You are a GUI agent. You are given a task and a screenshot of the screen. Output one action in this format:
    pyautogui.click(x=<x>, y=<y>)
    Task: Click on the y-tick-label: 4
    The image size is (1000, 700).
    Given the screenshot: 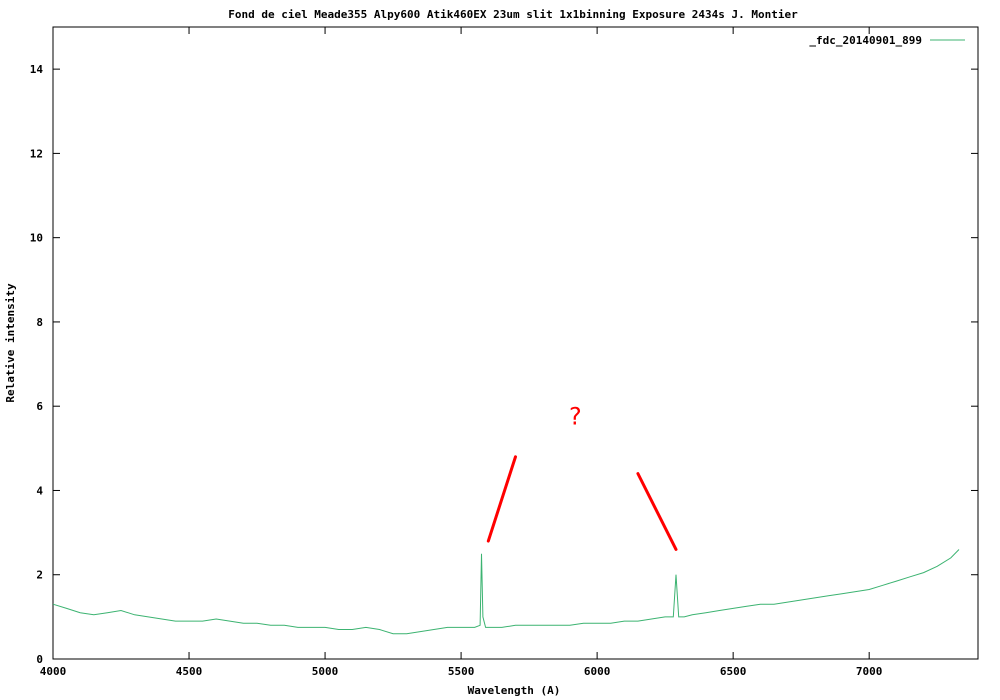 What is the action you would take?
    pyautogui.click(x=39, y=490)
    